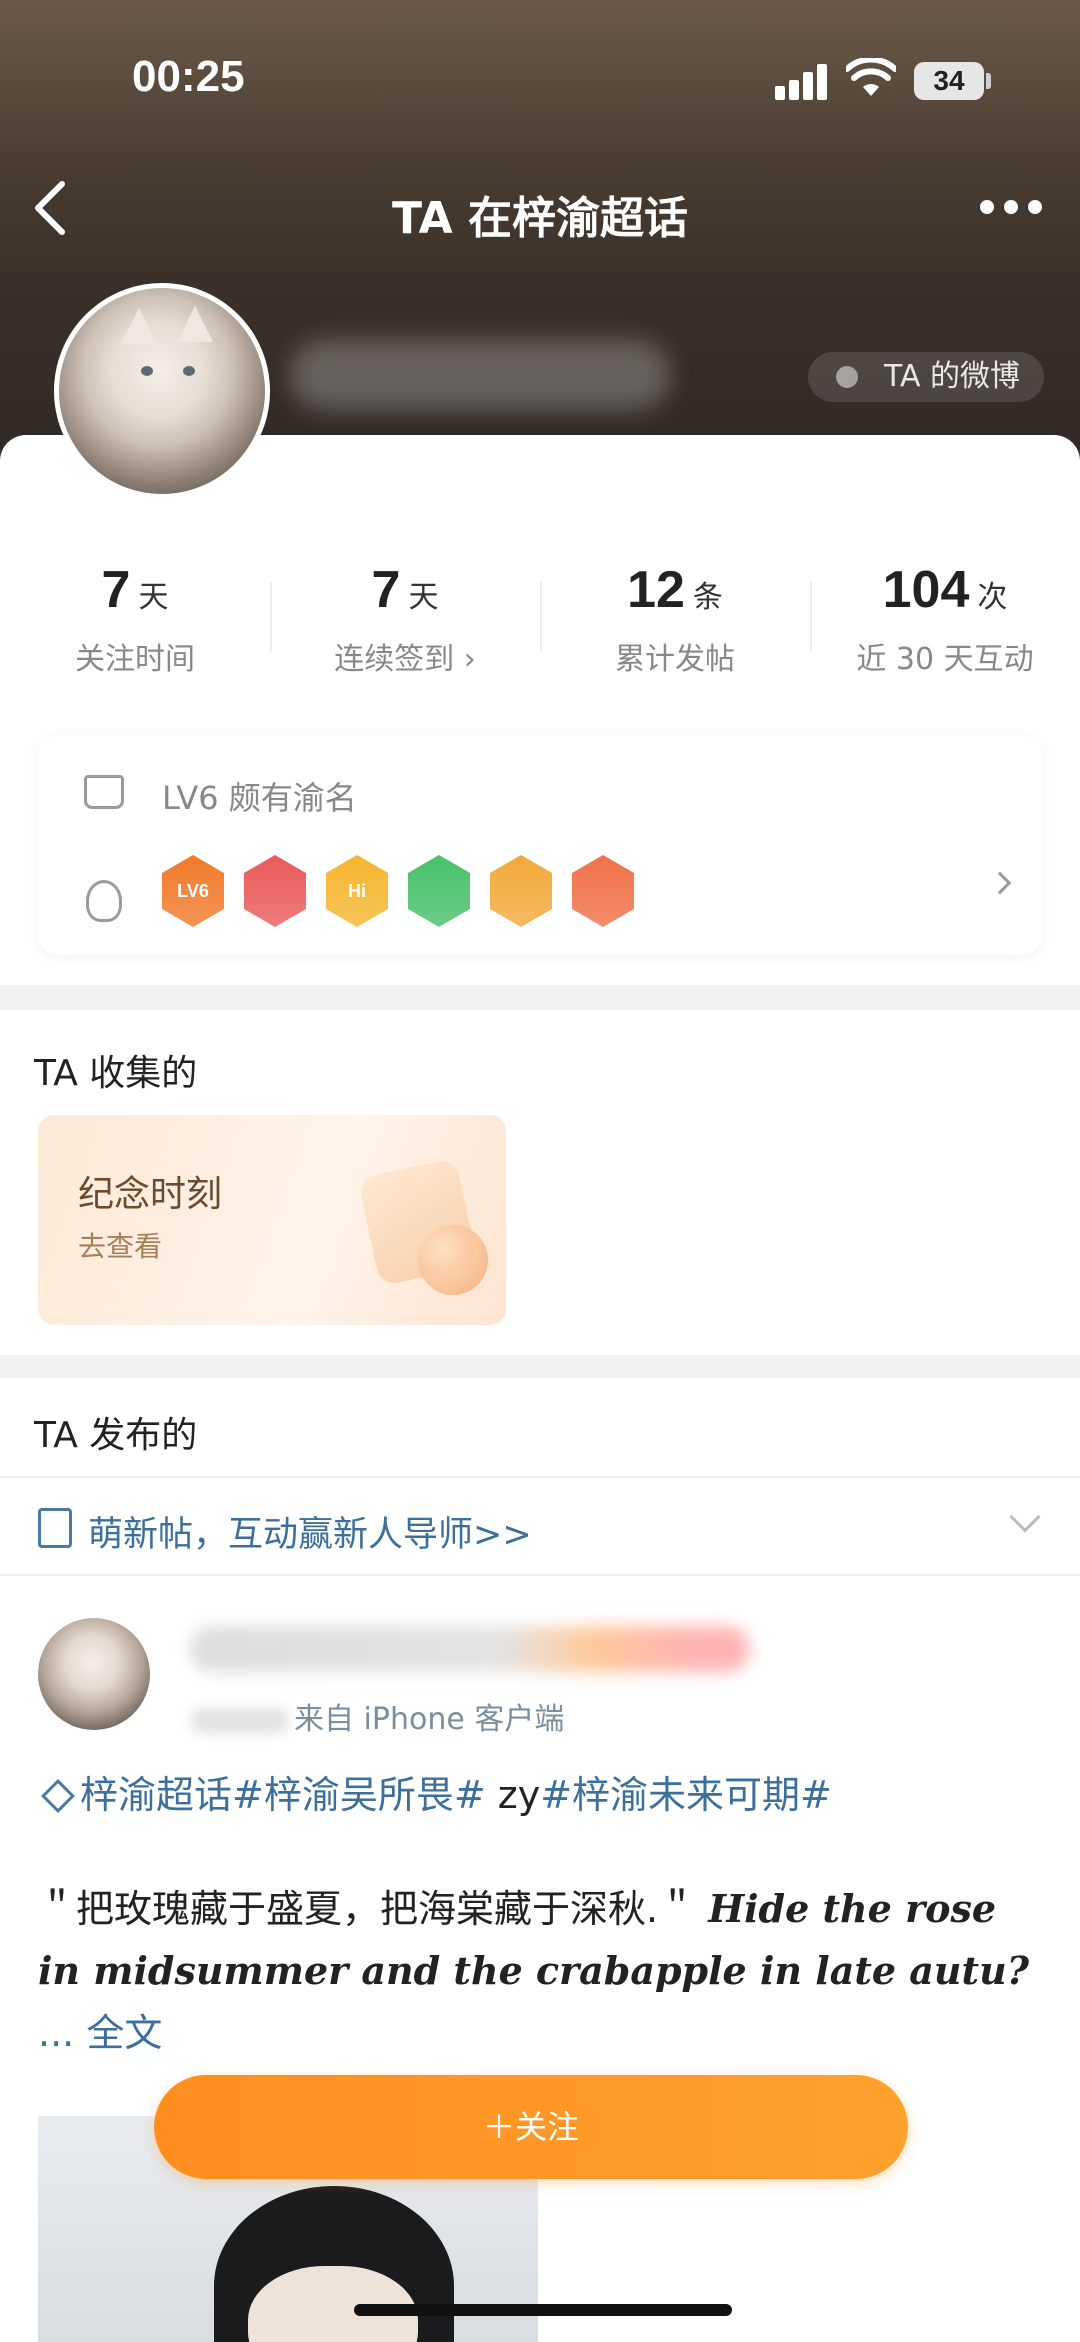 This screenshot has width=1080, height=2342. What do you see at coordinates (100, 2033) in the screenshot?
I see `read-more-link: ... 全文` at bounding box center [100, 2033].